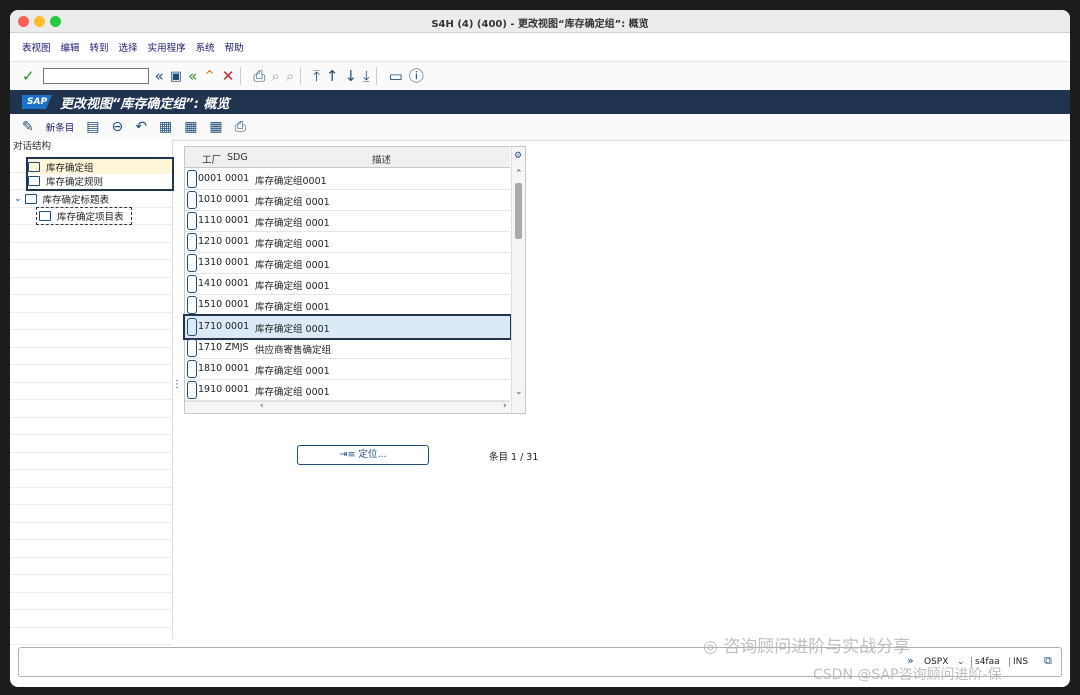 This screenshot has height=695, width=1080. I want to click on delete-icon: ⊖, so click(117, 127).